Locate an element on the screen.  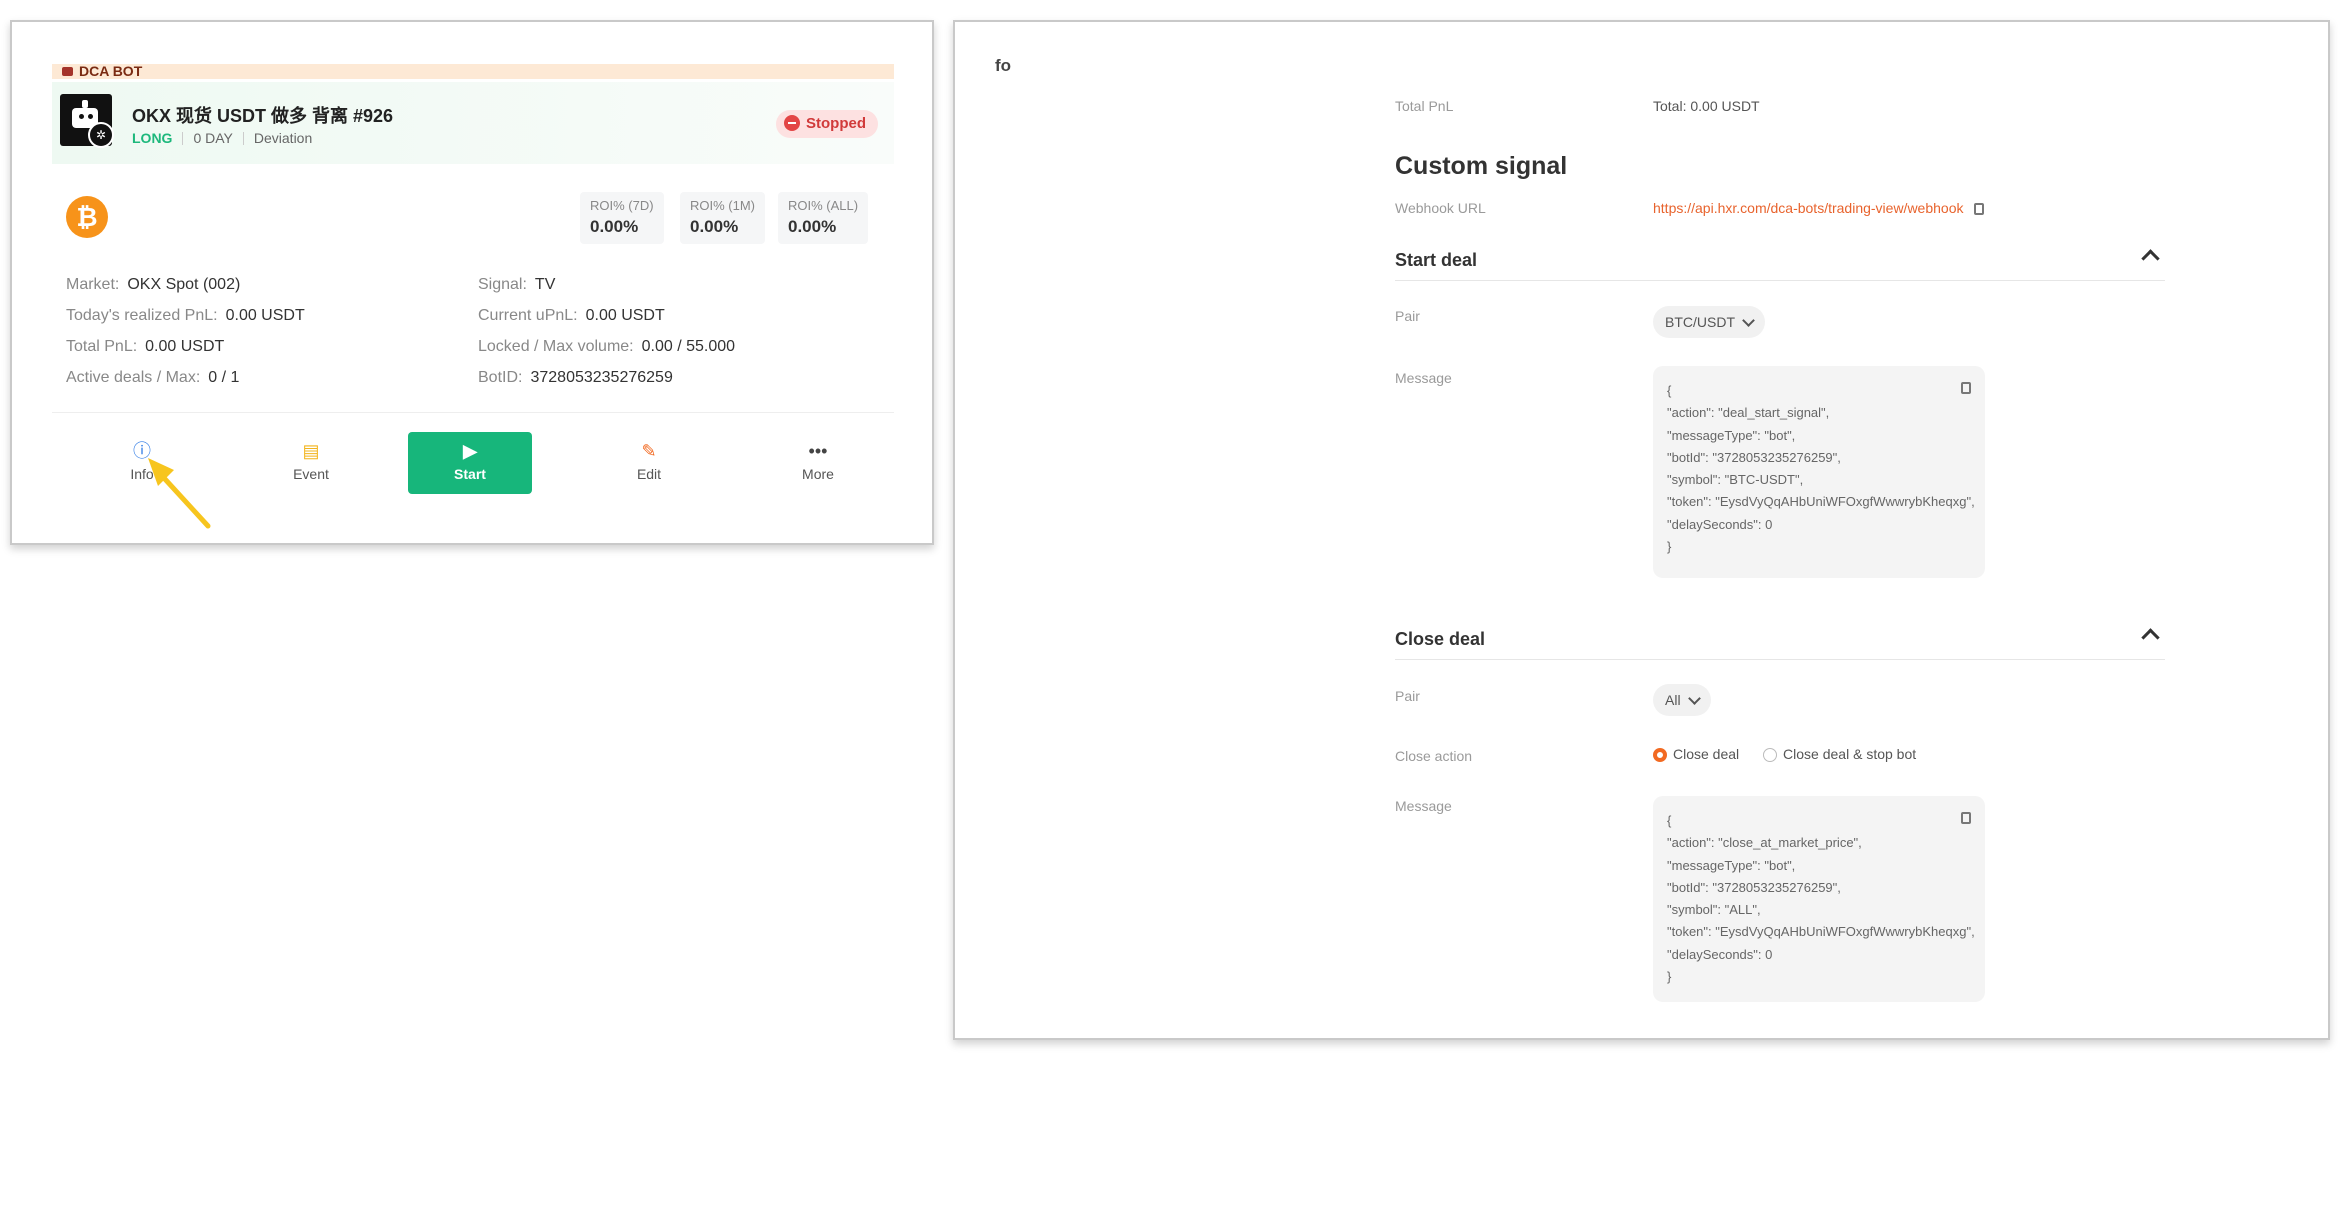
info-upnl: Current uPnL: 0.00 USDT is located at coordinates (571, 316).